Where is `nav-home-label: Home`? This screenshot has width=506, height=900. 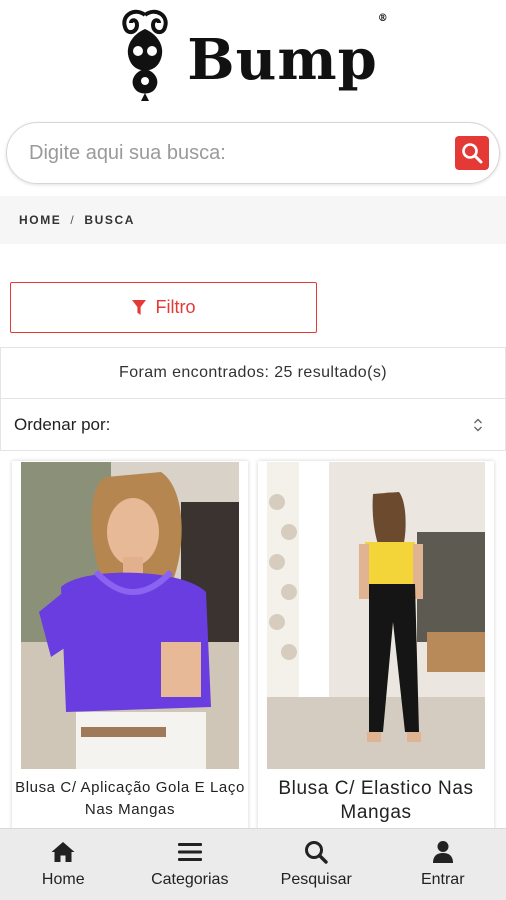 nav-home-label: Home is located at coordinates (63, 879).